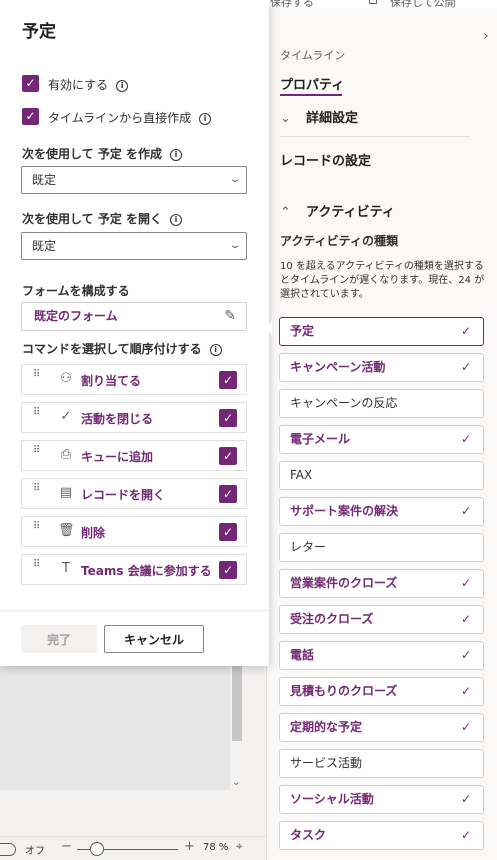 The image size is (497, 860). What do you see at coordinates (381, 511) in the screenshot?
I see `activity-item: サポート案件の解決 ✓` at bounding box center [381, 511].